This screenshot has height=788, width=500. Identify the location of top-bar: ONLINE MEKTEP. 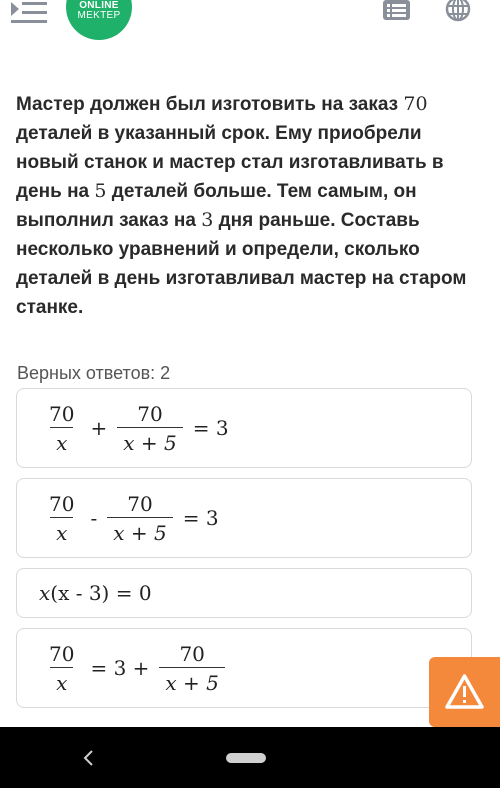
(250, 35).